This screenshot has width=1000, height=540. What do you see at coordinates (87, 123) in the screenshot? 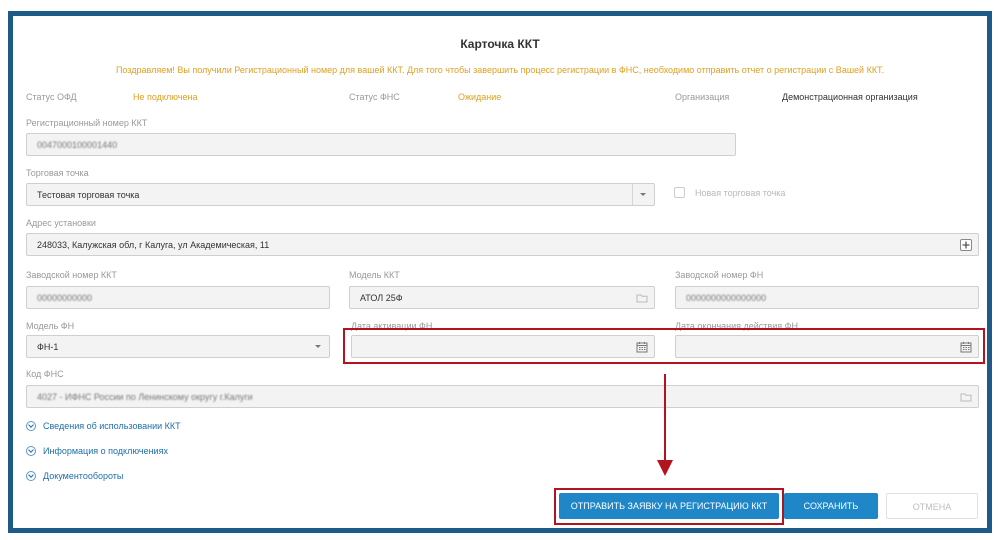
I see `reg-number-label: Регистрационный номер ККТ` at bounding box center [87, 123].